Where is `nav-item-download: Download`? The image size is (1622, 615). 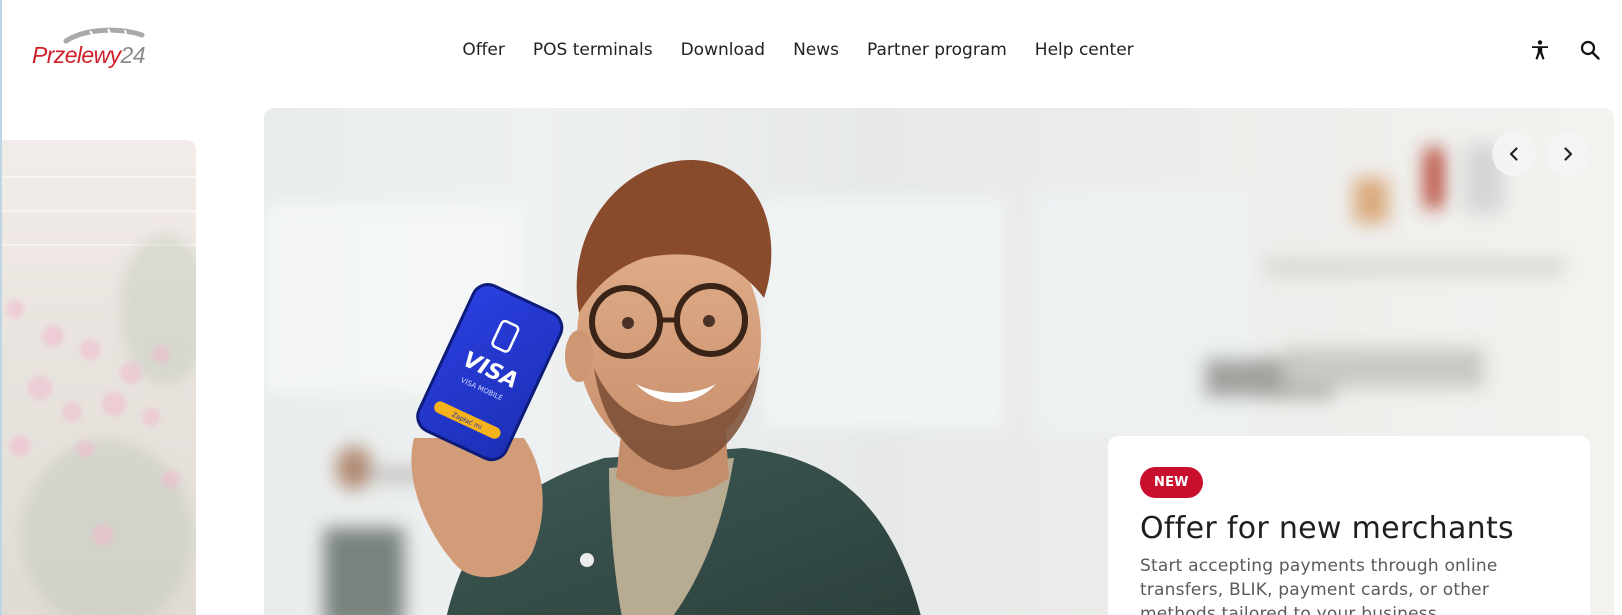
nav-item-download: Download is located at coordinates (723, 50).